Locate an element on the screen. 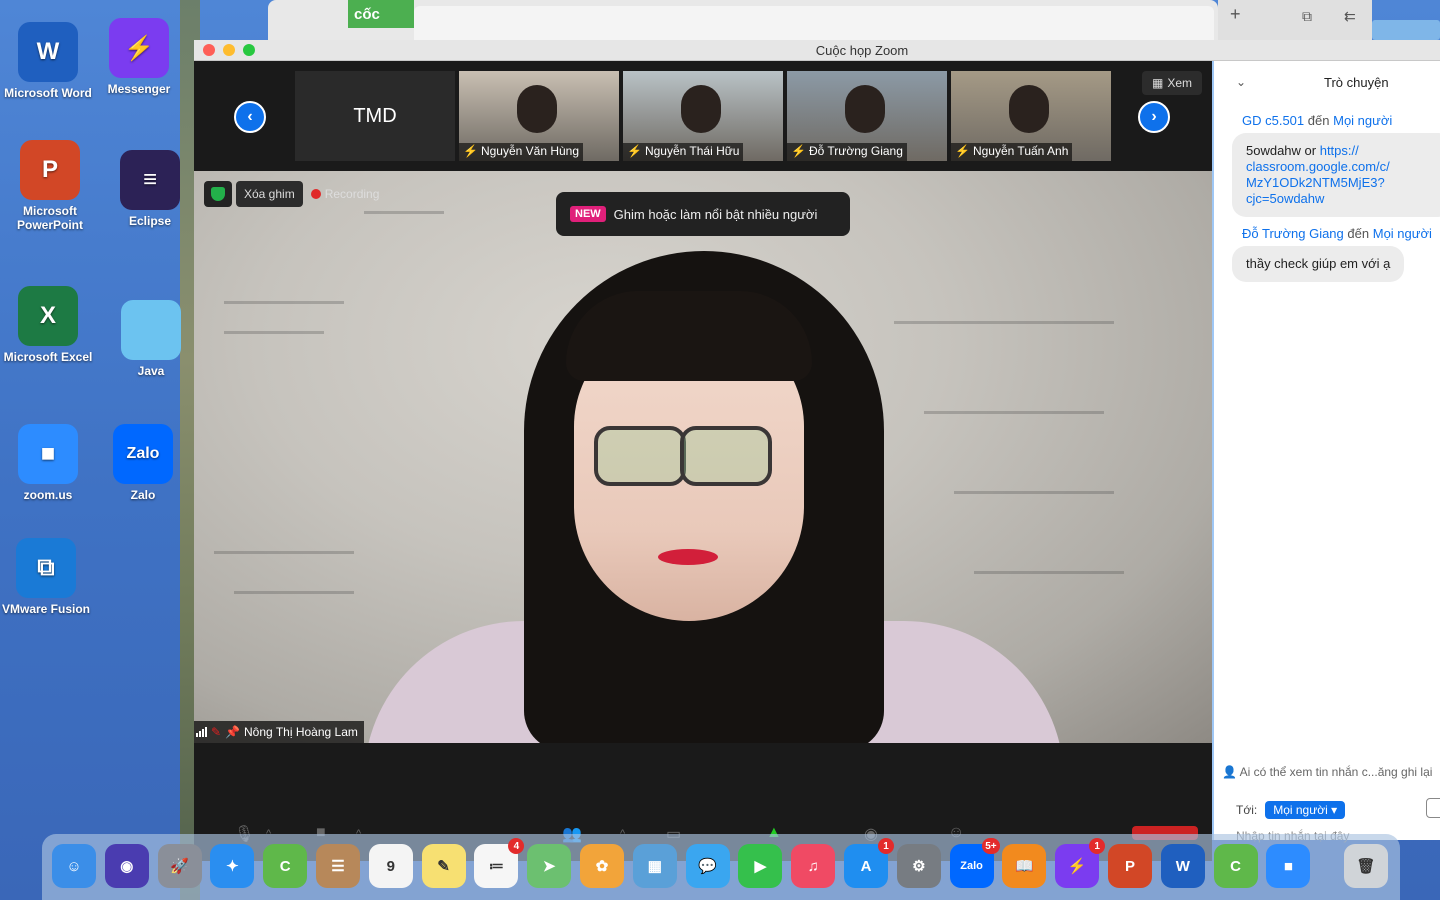  view-button: ▦ Xem is located at coordinates (1172, 83).